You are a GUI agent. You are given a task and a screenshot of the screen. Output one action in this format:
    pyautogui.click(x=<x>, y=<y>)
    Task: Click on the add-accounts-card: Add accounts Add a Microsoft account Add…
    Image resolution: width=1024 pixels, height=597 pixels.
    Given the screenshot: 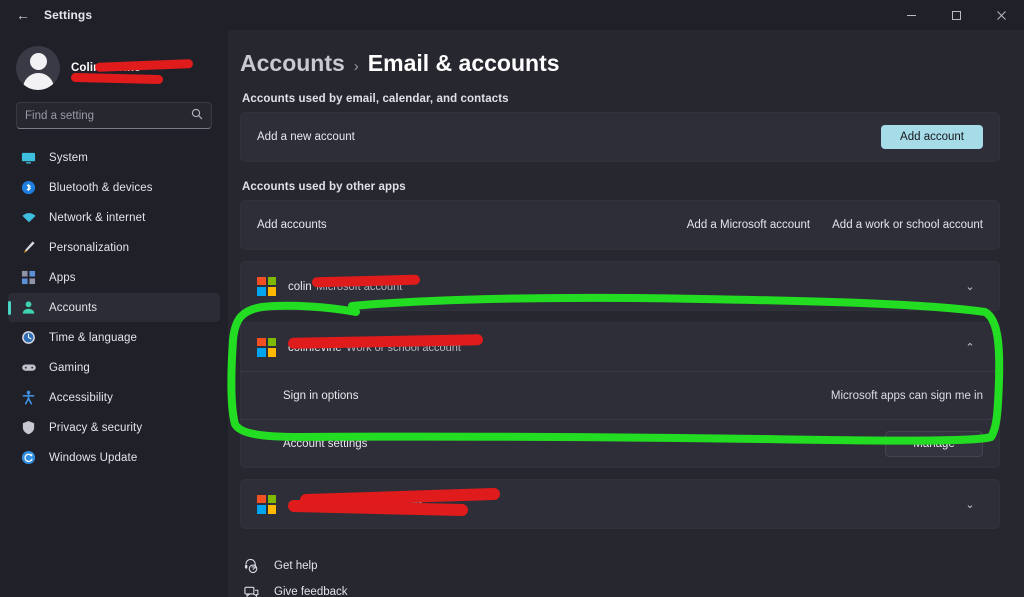 What is the action you would take?
    pyautogui.click(x=620, y=225)
    